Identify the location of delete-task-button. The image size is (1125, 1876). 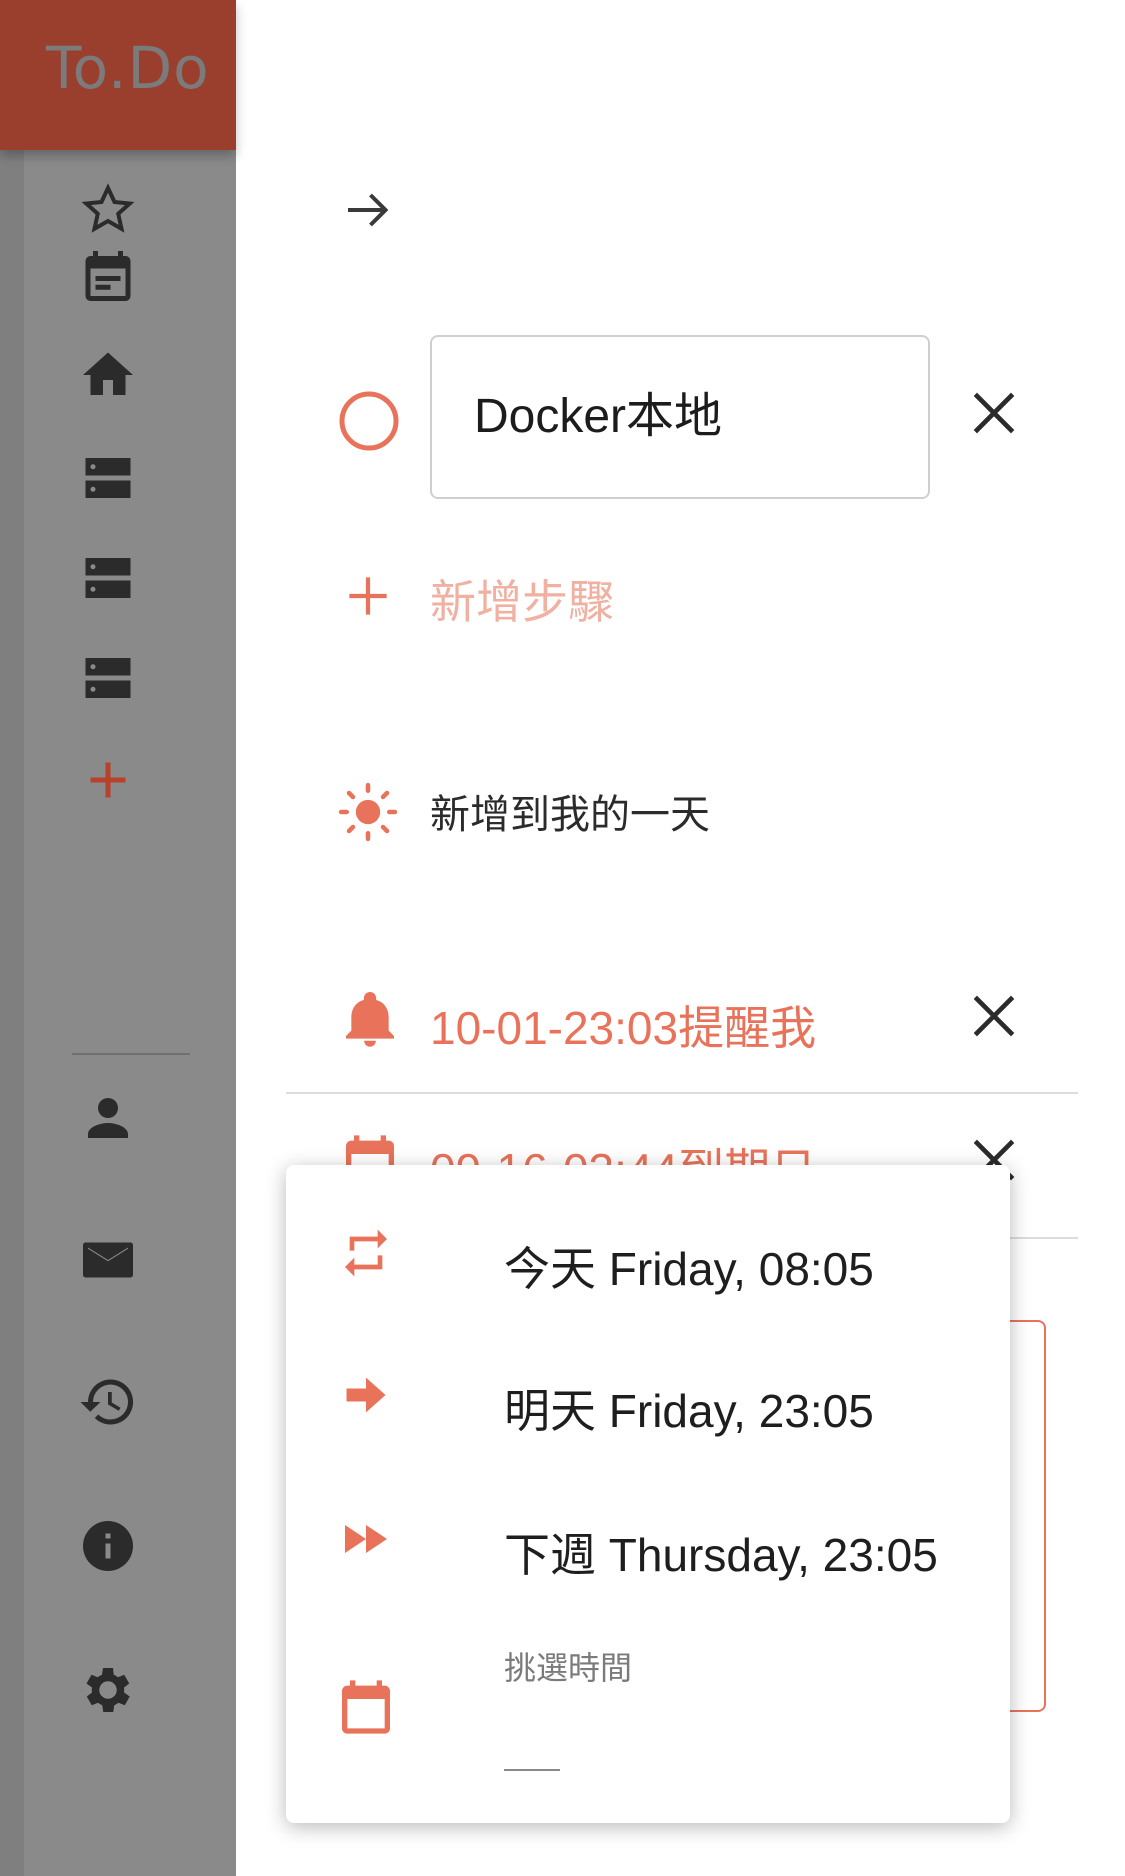
(994, 413).